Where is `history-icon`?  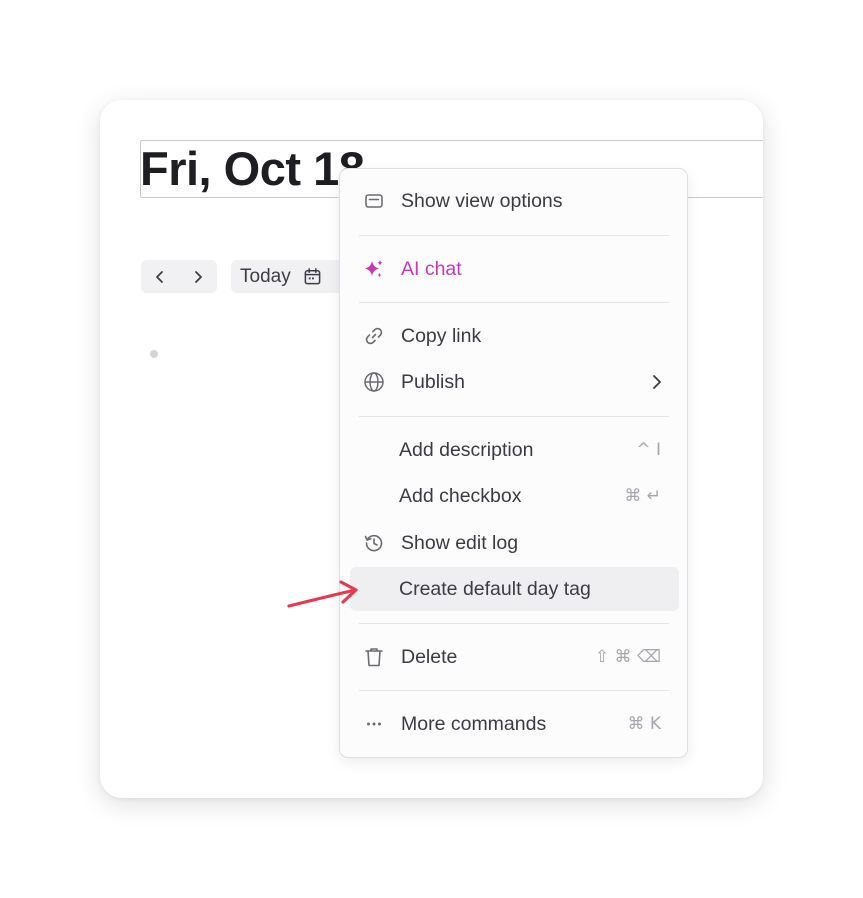
history-icon is located at coordinates (374, 543).